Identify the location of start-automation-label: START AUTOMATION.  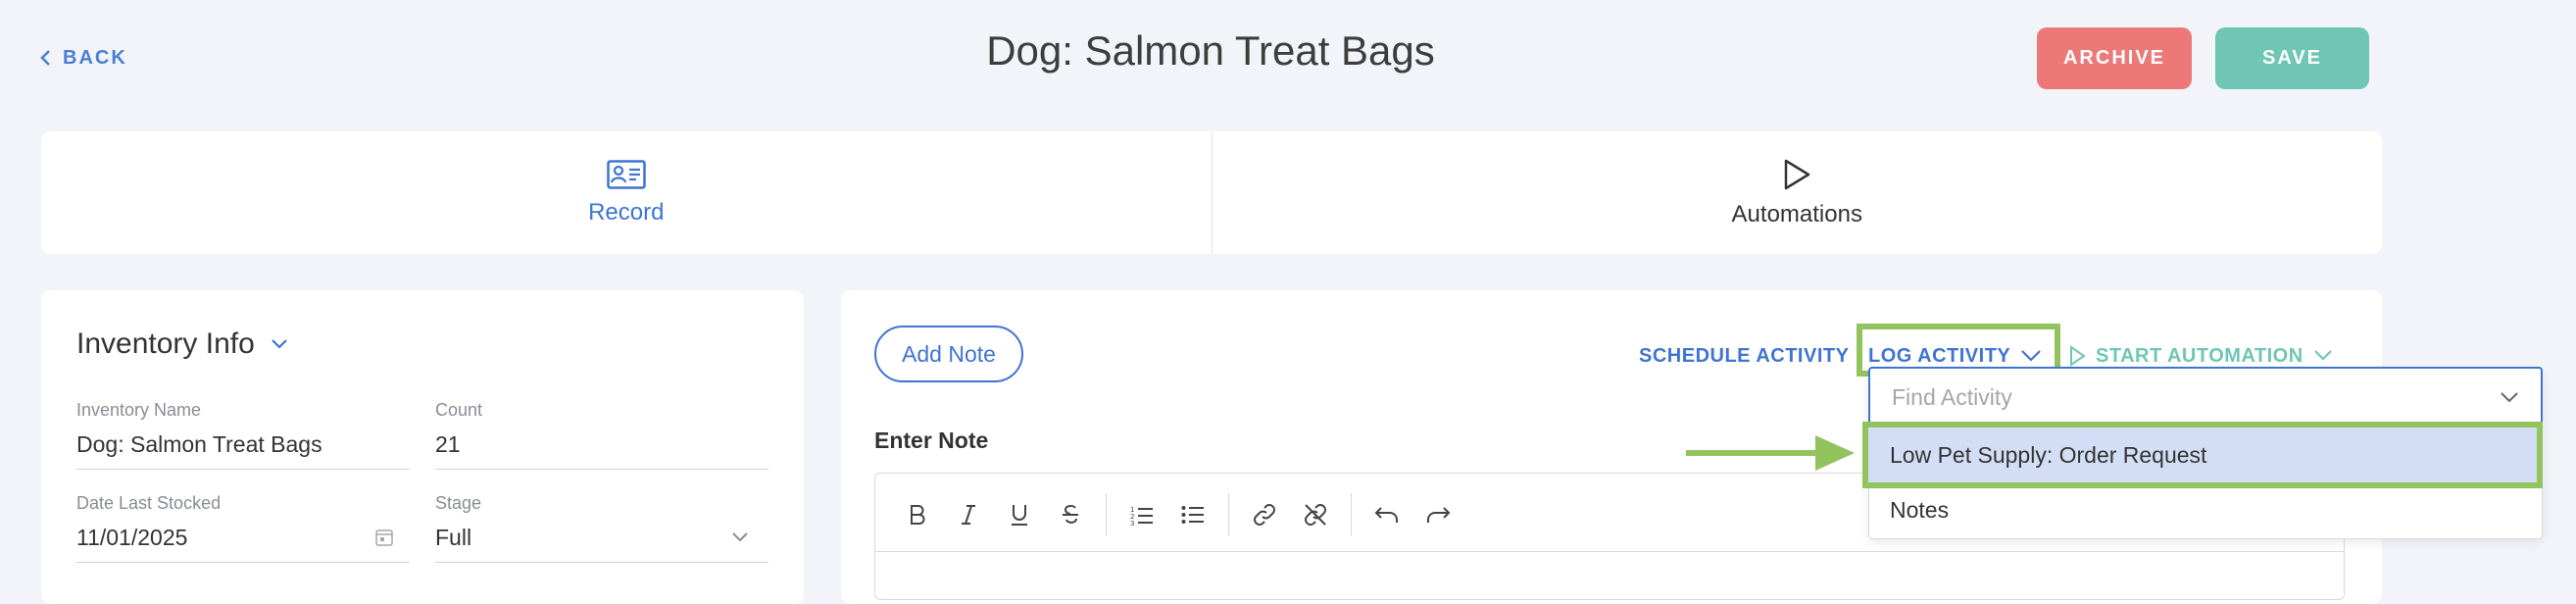
(2200, 356).